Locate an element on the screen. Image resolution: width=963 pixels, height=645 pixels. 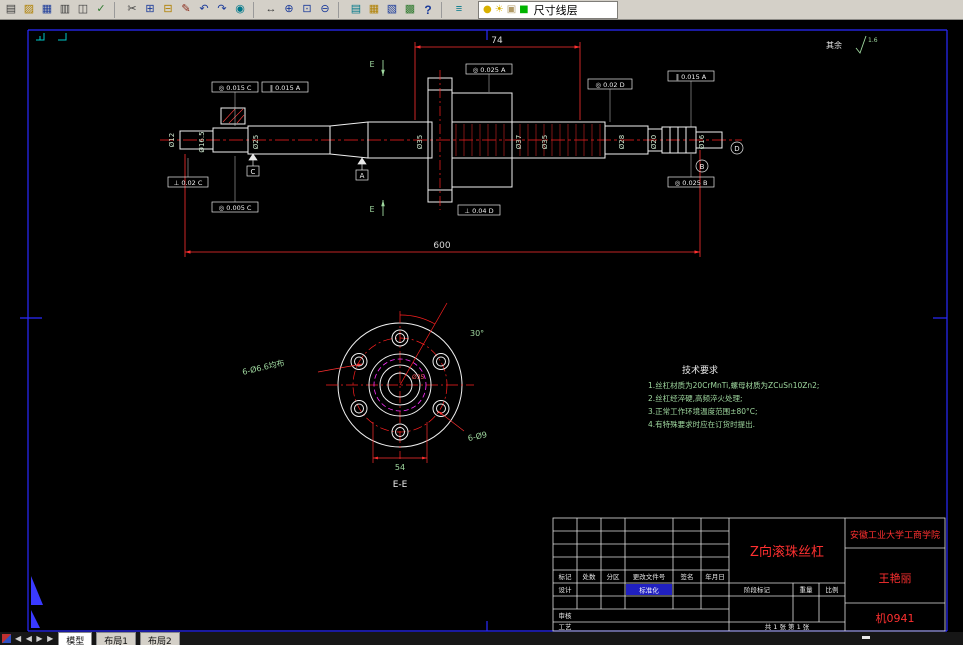
undo-icon: ↶ is located at coordinates (204, 9).